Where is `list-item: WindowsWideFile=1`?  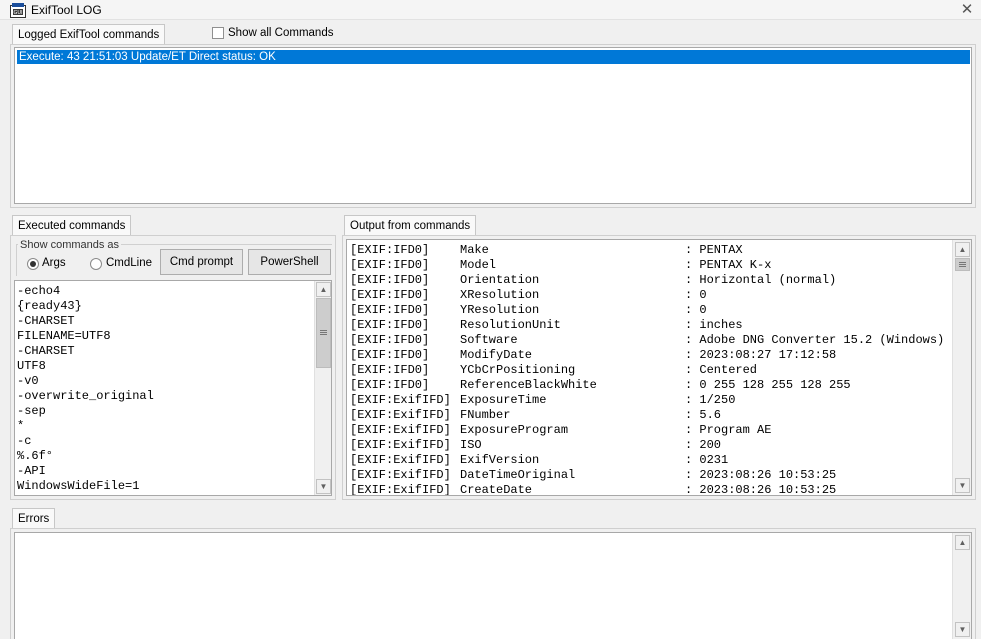 list-item: WindowsWideFile=1 is located at coordinates (78, 486).